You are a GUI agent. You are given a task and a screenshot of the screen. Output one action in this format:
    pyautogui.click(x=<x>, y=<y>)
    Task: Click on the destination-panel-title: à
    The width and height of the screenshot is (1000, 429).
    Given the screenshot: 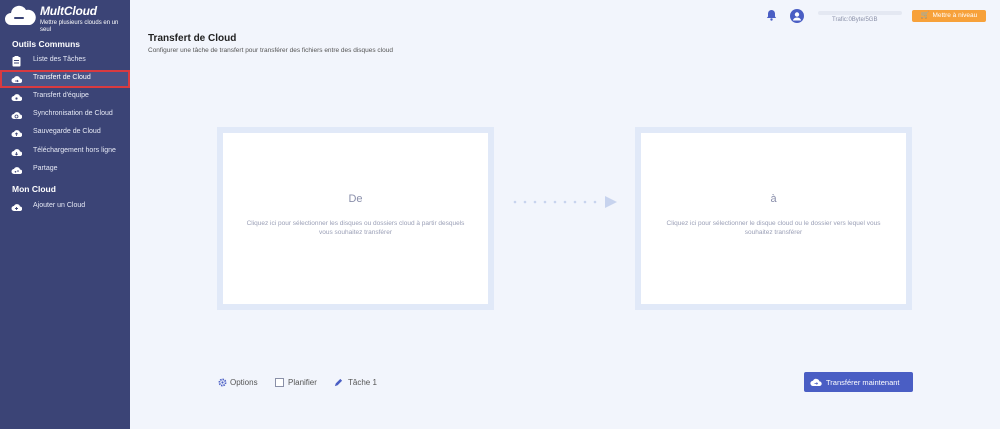 What is the action you would take?
    pyautogui.click(x=773, y=199)
    